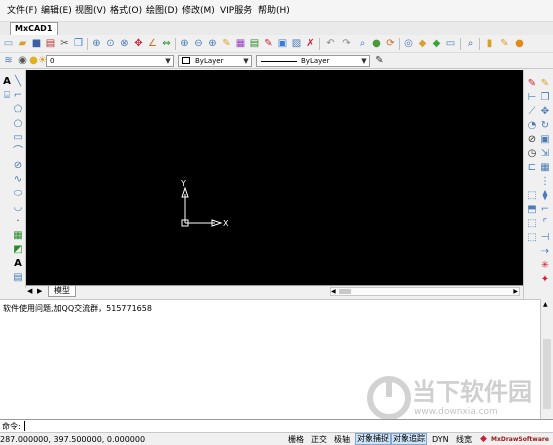 The height and width of the screenshot is (445, 553). Describe the element at coordinates (198, 11) in the screenshot. I see `menu-modify: 修改(M)` at that location.